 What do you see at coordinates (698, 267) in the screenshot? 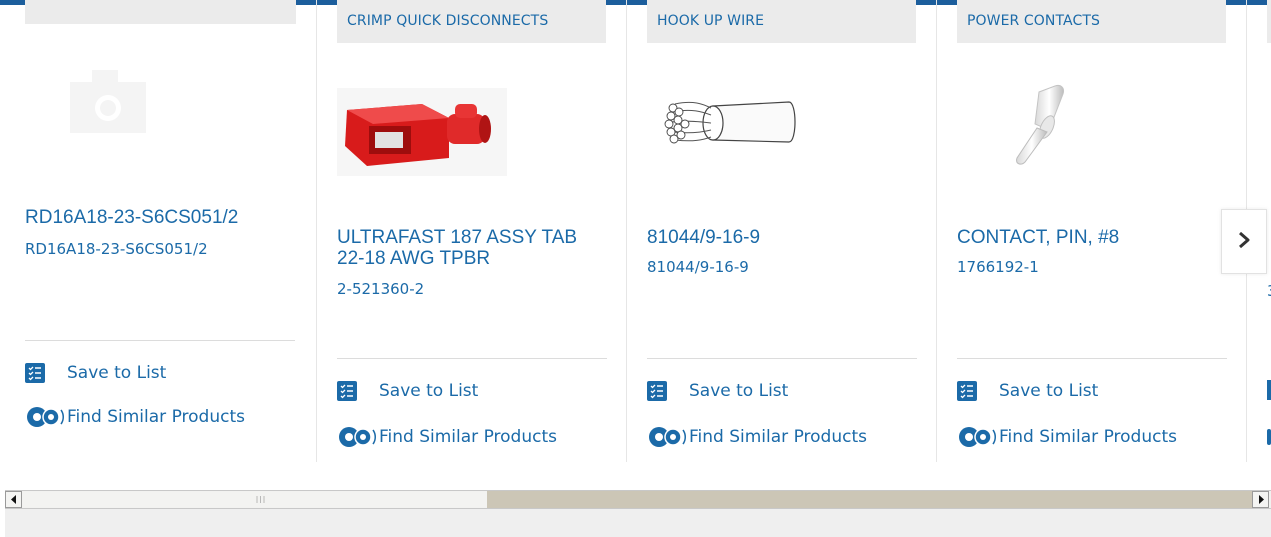
I see `part-number-link: 81044/9-16-9` at bounding box center [698, 267].